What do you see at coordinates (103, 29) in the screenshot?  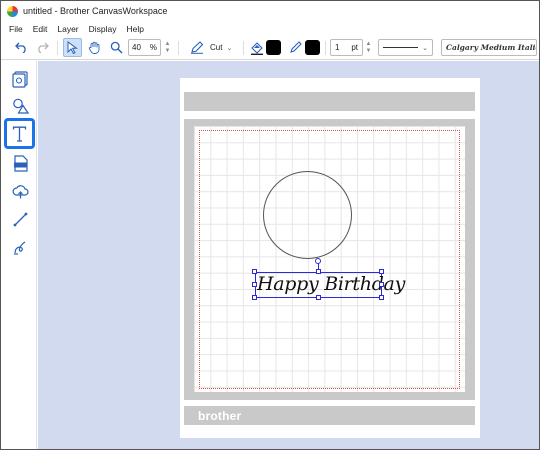 I see `menu-display: Display` at bounding box center [103, 29].